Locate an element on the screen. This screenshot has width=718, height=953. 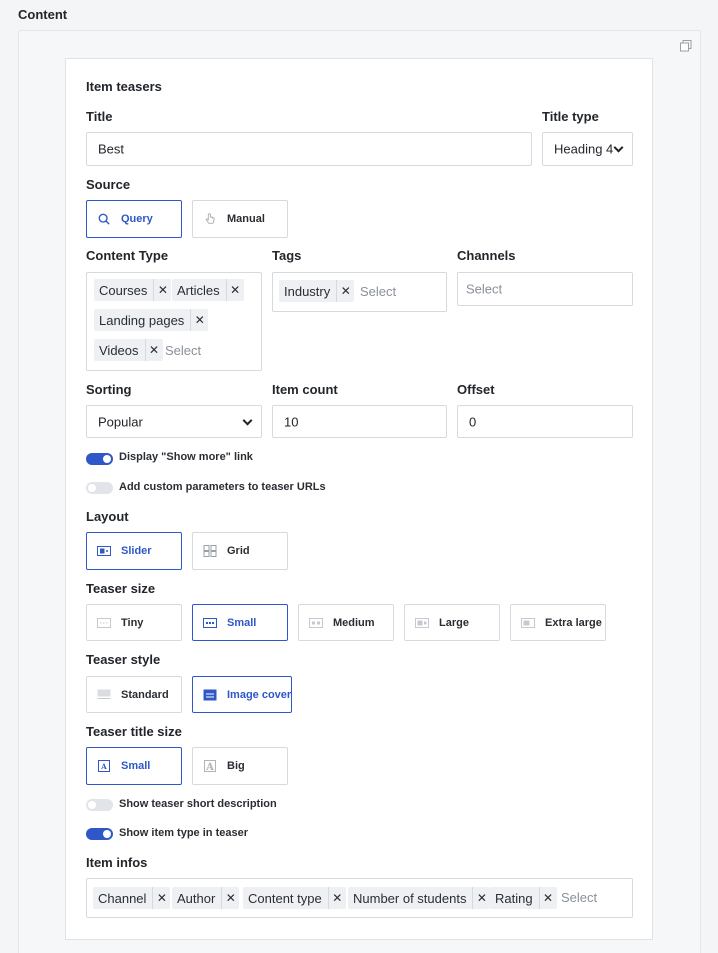
item-infos-placeholder: Select is located at coordinates (579, 897).